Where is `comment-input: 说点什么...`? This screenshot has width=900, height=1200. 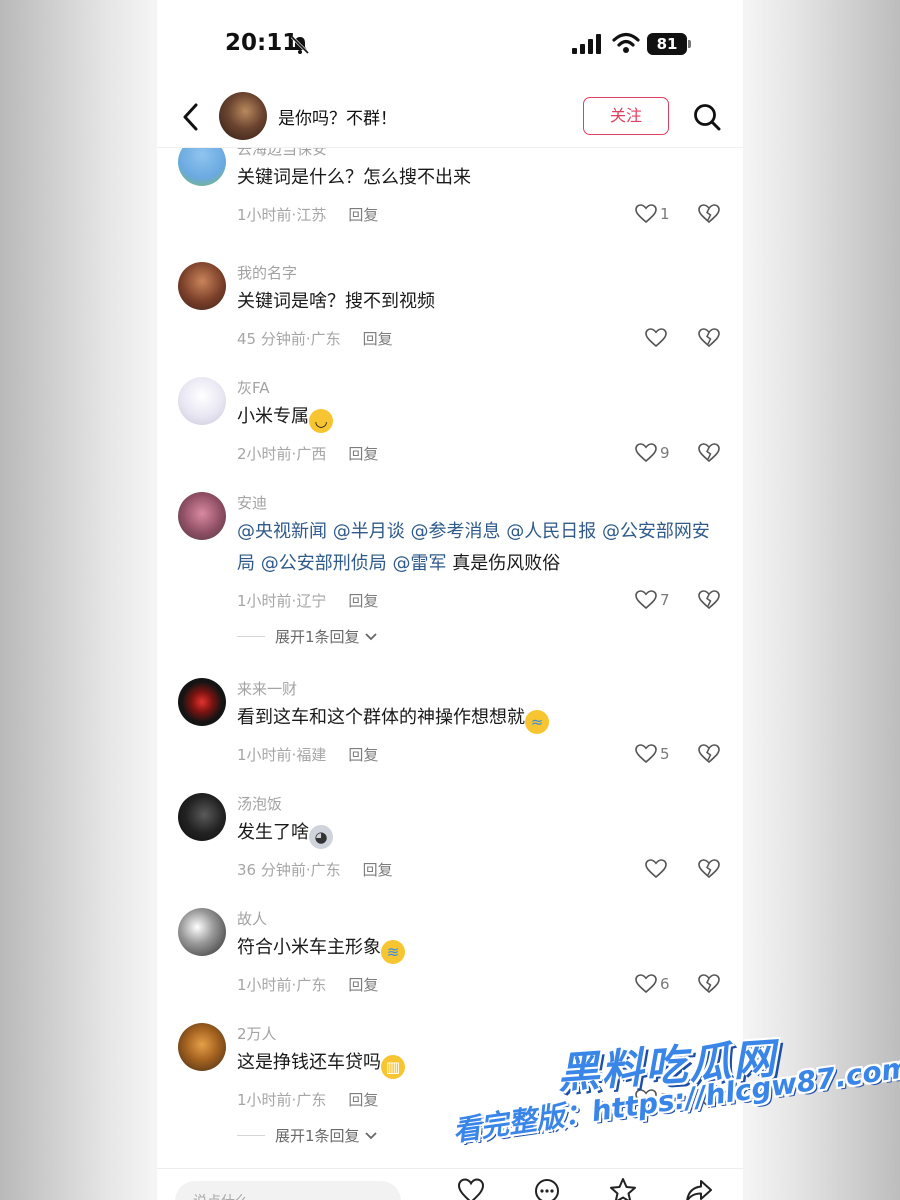
comment-input: 说点什么... is located at coordinates (288, 1190).